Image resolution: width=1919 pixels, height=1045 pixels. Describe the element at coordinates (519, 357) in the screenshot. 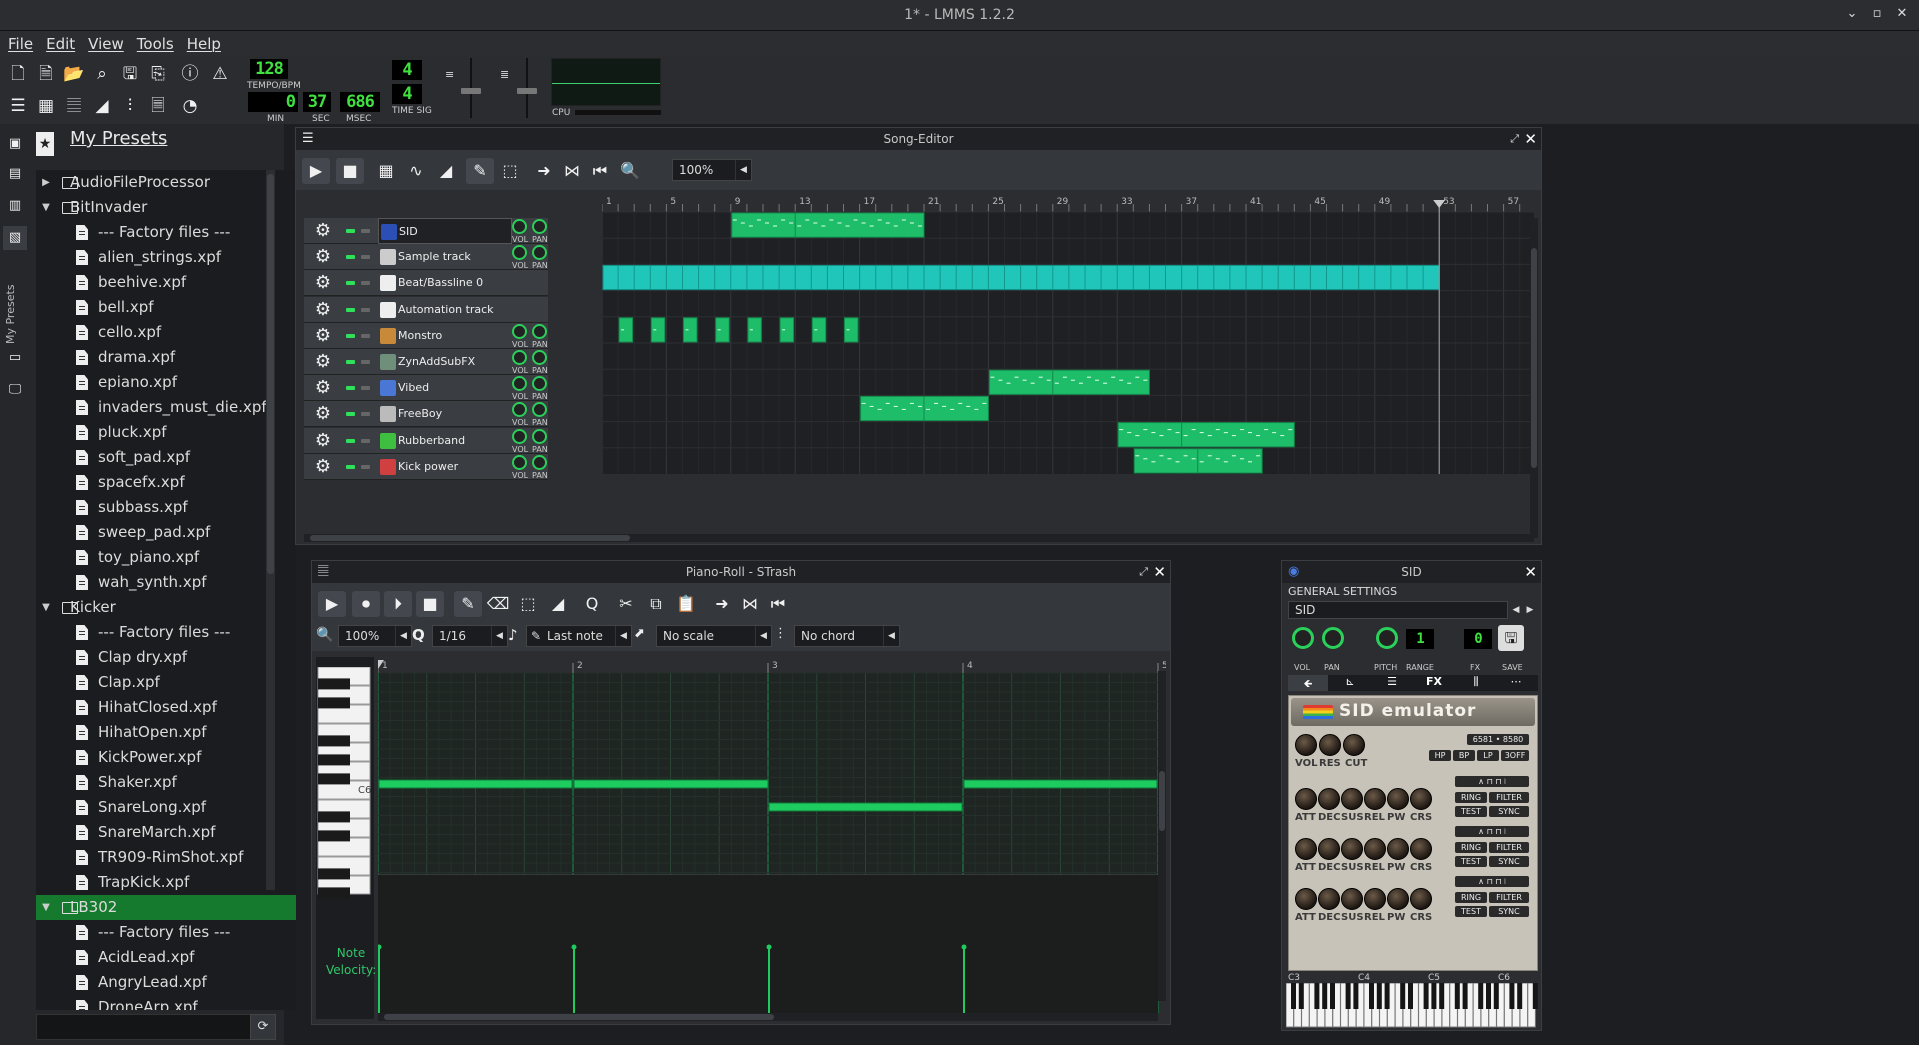

I see `volume-knob` at that location.